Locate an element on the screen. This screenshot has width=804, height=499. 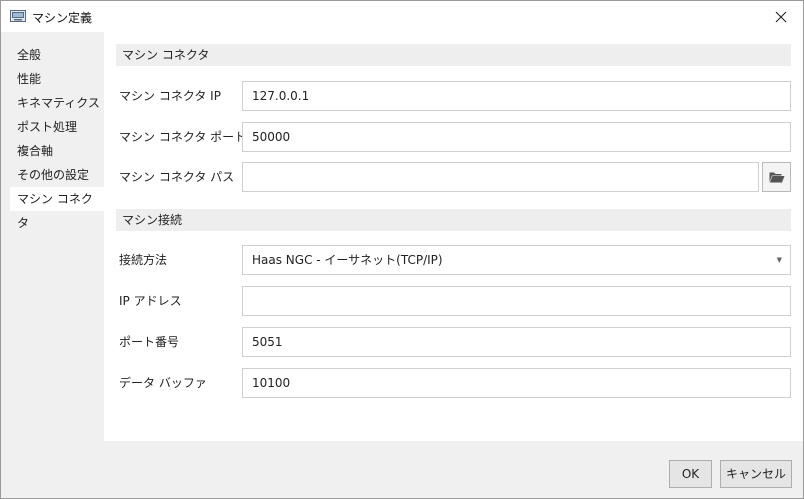
cancel-button: キャンセル is located at coordinates (756, 474).